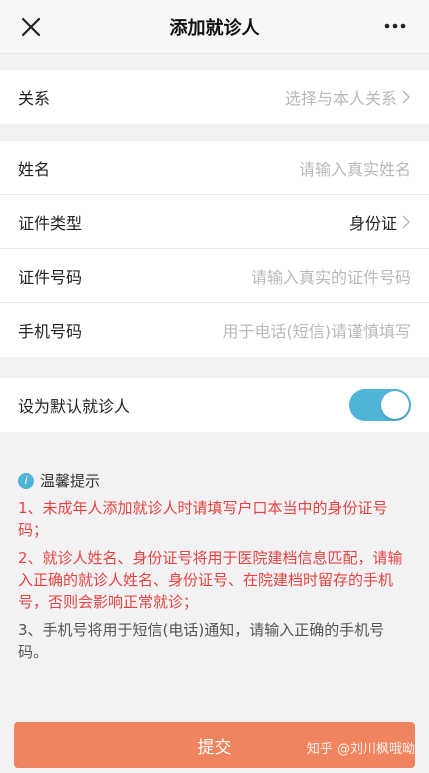 This screenshot has width=429, height=773. Describe the element at coordinates (372, 223) in the screenshot. I see `id-type-value: 身份证` at that location.